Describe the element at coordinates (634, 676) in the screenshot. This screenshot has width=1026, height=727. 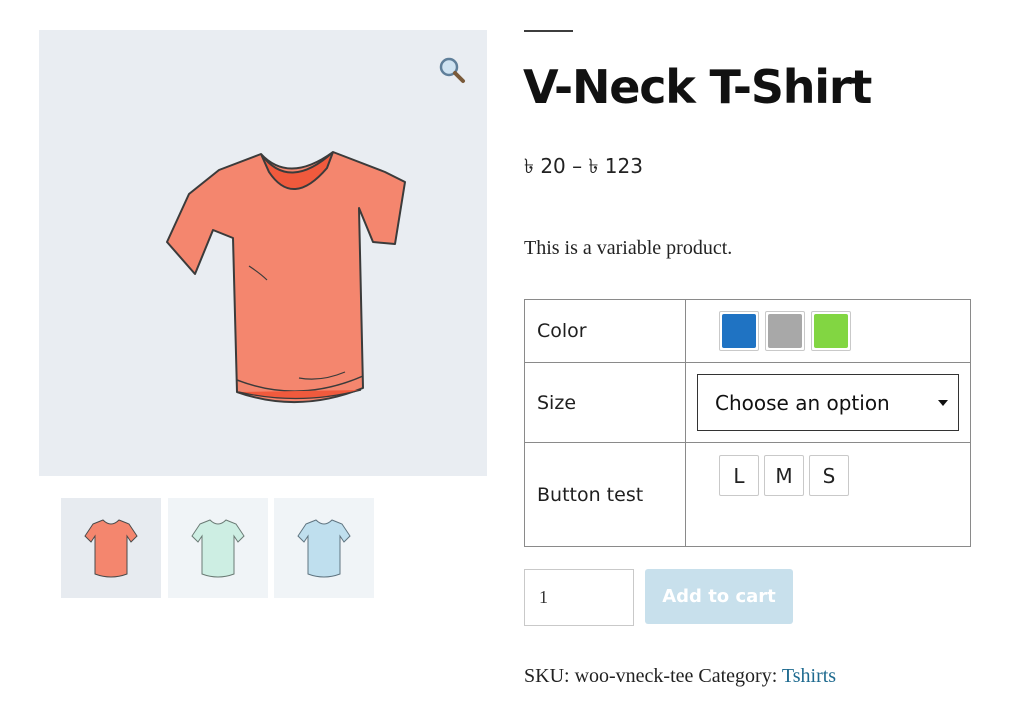
I see `sku-value: woo-vneck-tee` at that location.